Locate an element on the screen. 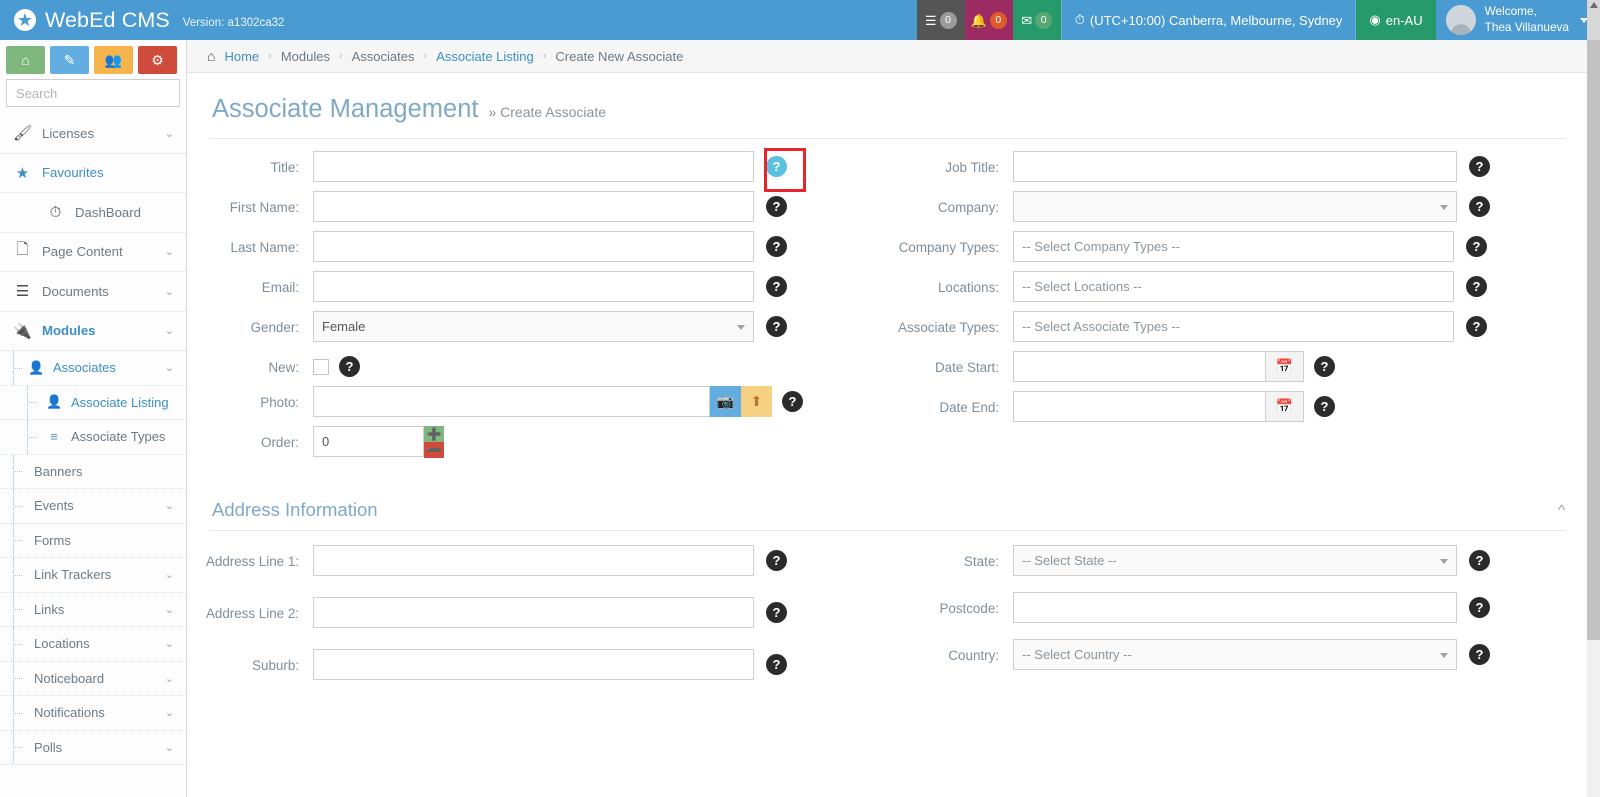 The width and height of the screenshot is (1600, 797). help-icon-country: ? is located at coordinates (1479, 654).